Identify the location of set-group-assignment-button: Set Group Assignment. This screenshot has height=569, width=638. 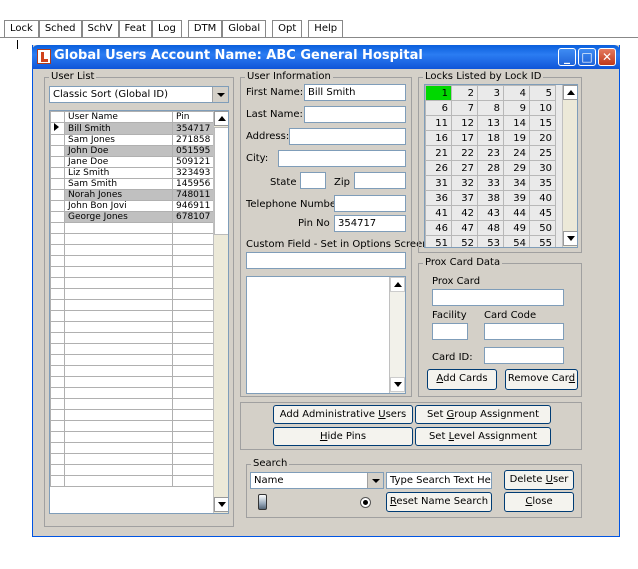
(483, 414).